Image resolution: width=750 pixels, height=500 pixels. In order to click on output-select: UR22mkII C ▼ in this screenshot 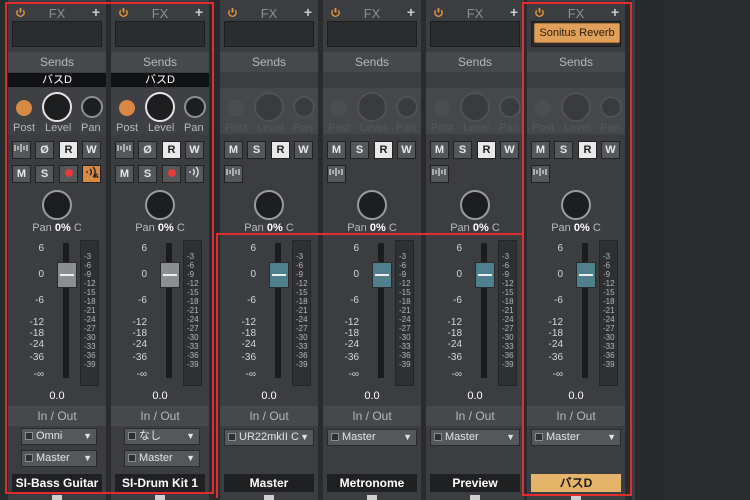, I will do `click(269, 437)`.